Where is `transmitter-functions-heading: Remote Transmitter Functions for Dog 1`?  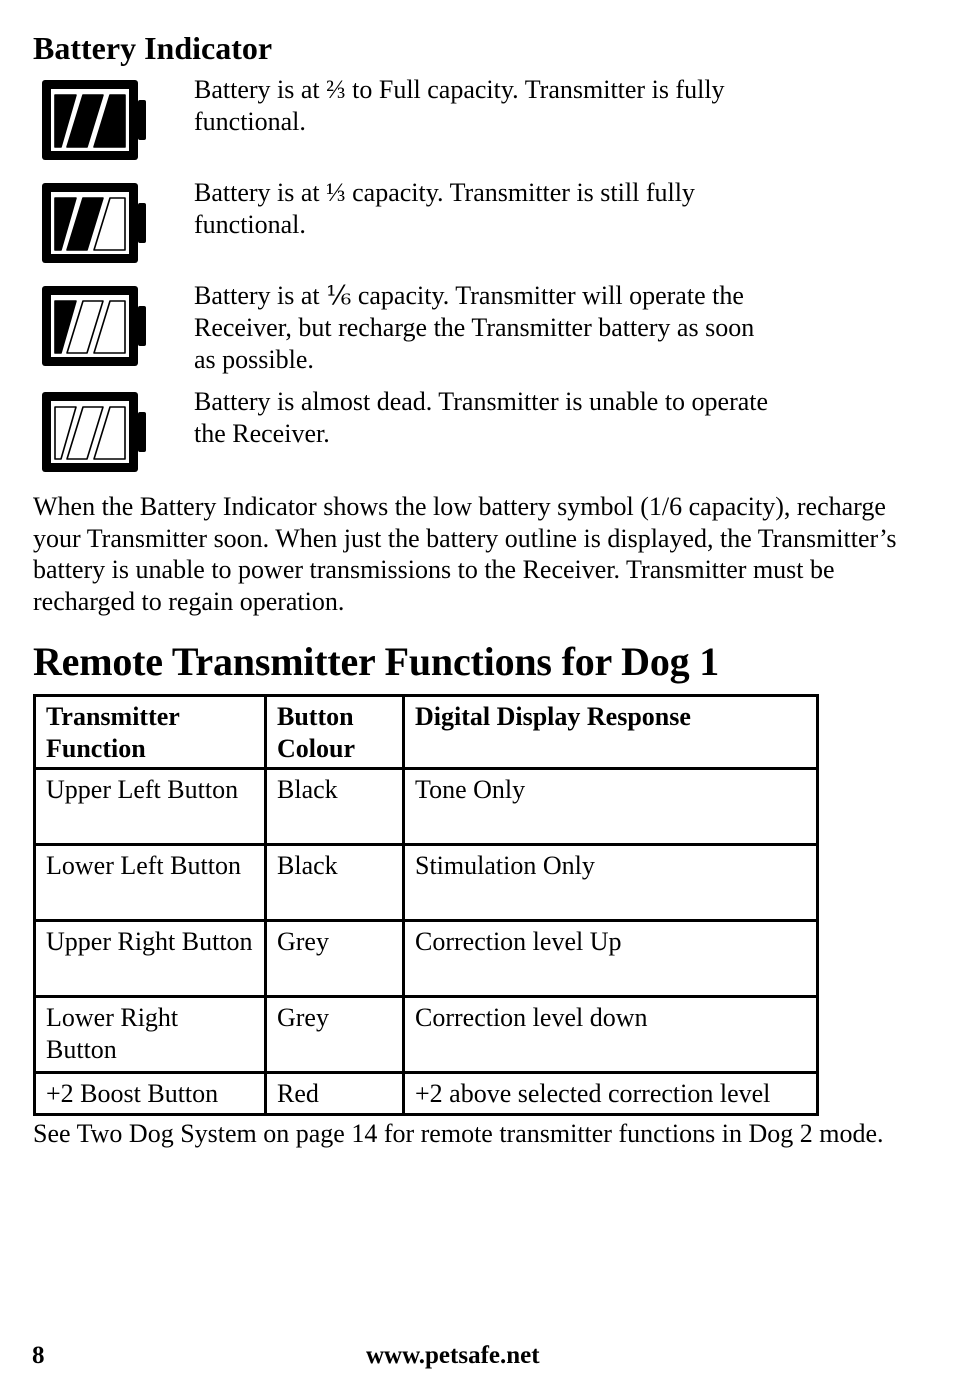 transmitter-functions-heading: Remote Transmitter Functions for Dog 1 is located at coordinates (376, 661).